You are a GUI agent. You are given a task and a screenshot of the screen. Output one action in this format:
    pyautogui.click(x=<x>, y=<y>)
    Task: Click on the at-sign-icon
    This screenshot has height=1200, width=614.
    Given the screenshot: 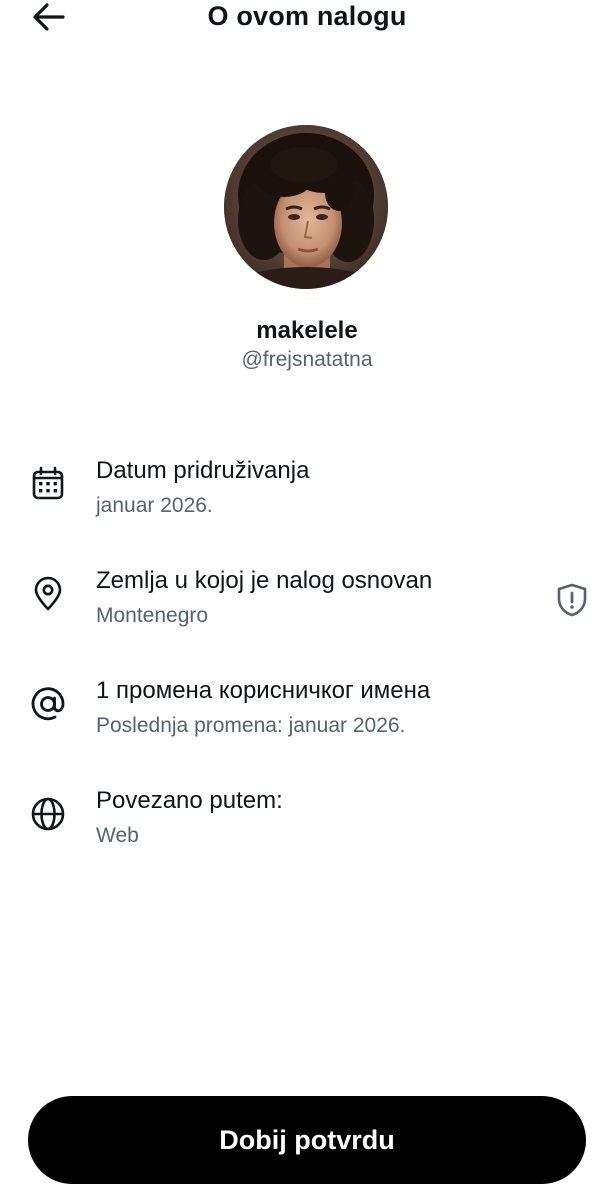 What is the action you would take?
    pyautogui.click(x=48, y=704)
    